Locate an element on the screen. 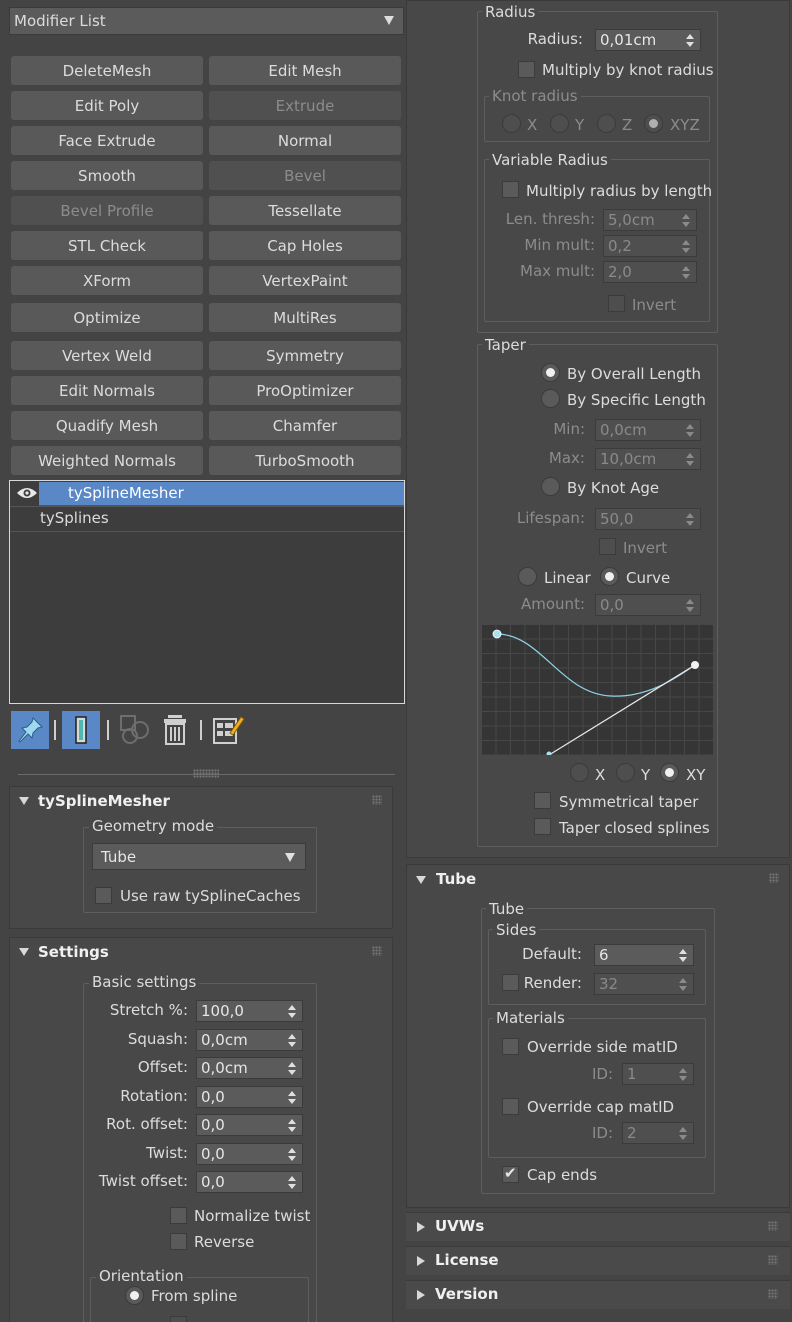 The image size is (792, 1322). linear-radio is located at coordinates (527, 576).